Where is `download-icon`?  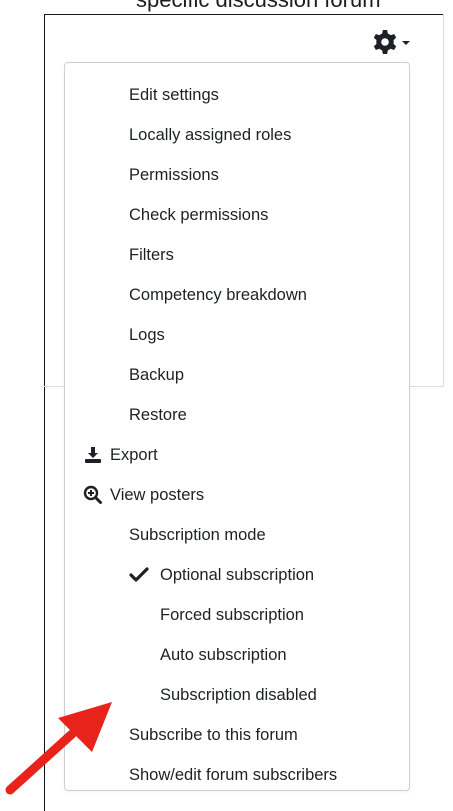 download-icon is located at coordinates (93, 455).